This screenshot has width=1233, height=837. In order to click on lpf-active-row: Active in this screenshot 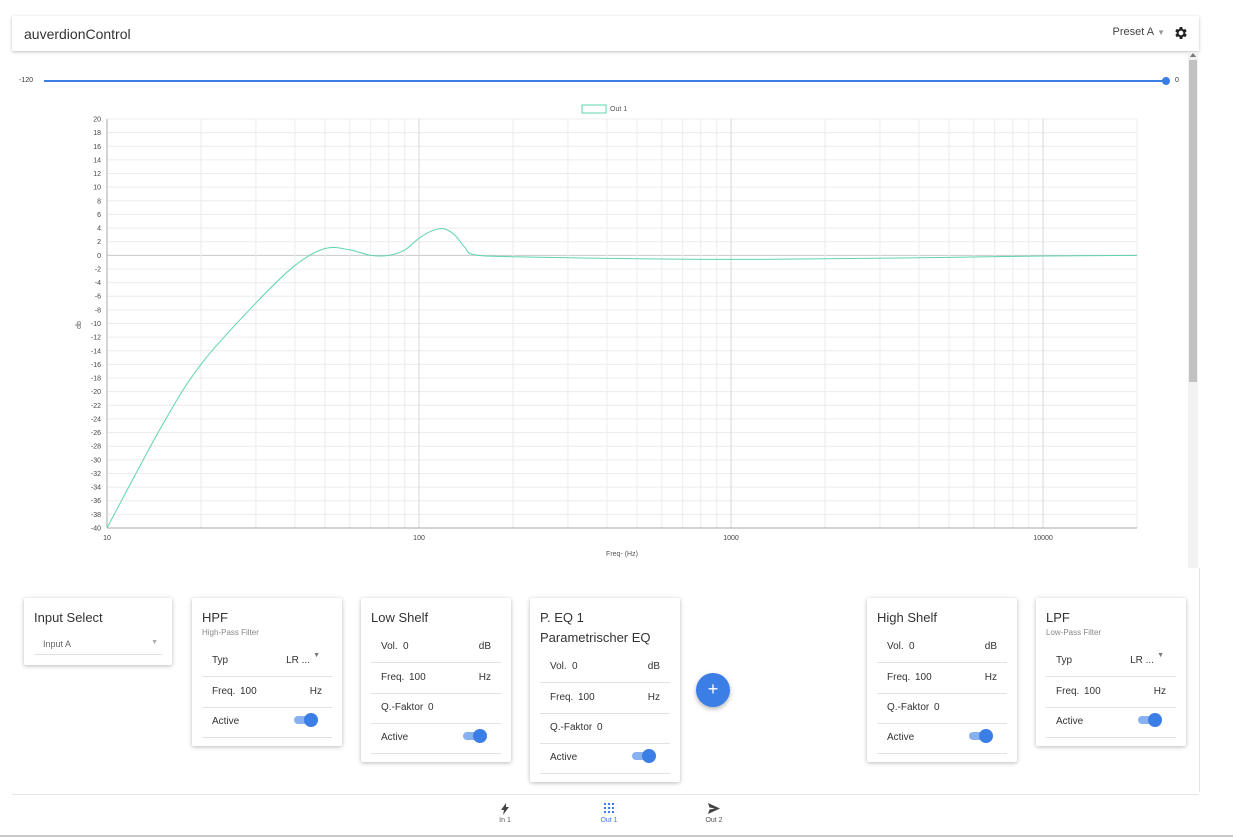, I will do `click(1111, 722)`.